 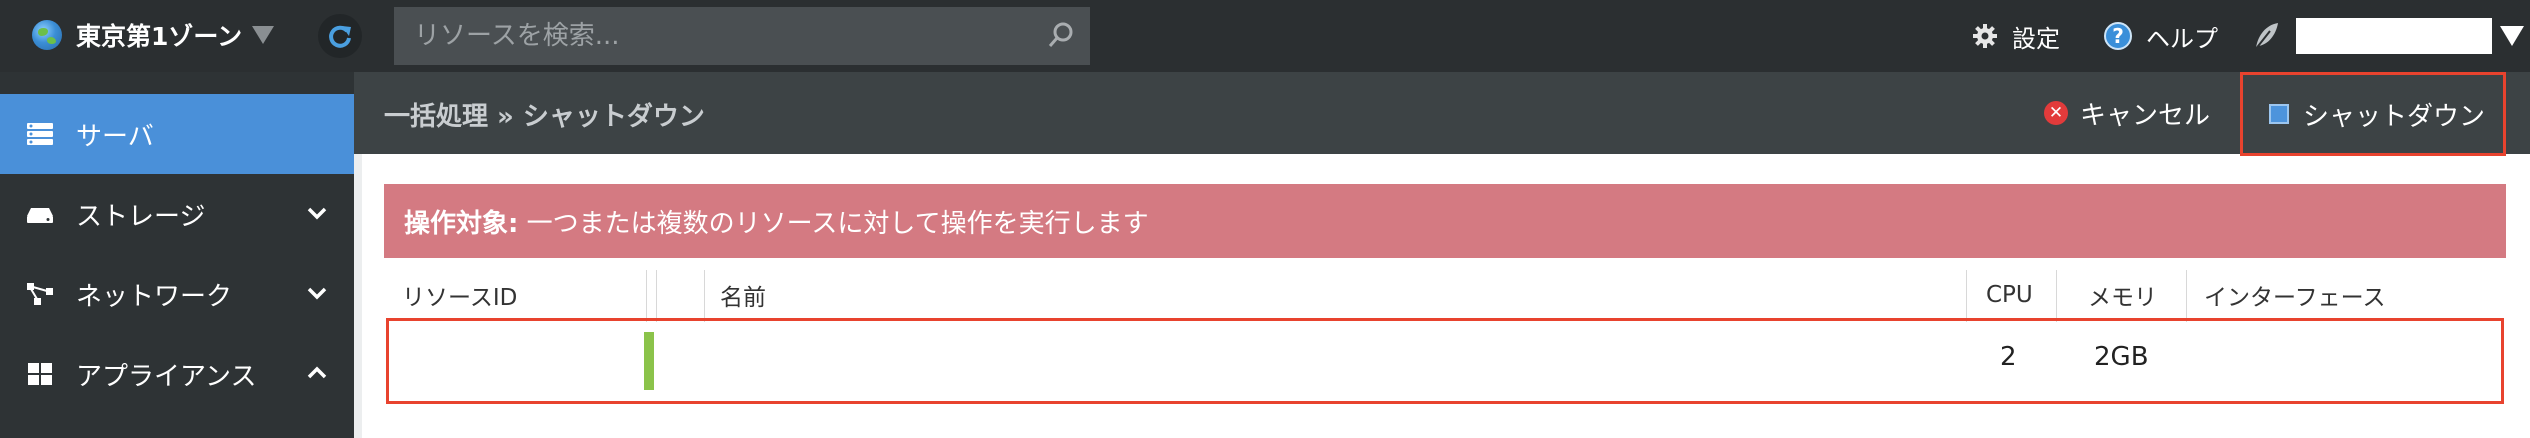 I want to click on settings-link: 設定, so click(x=2016, y=36).